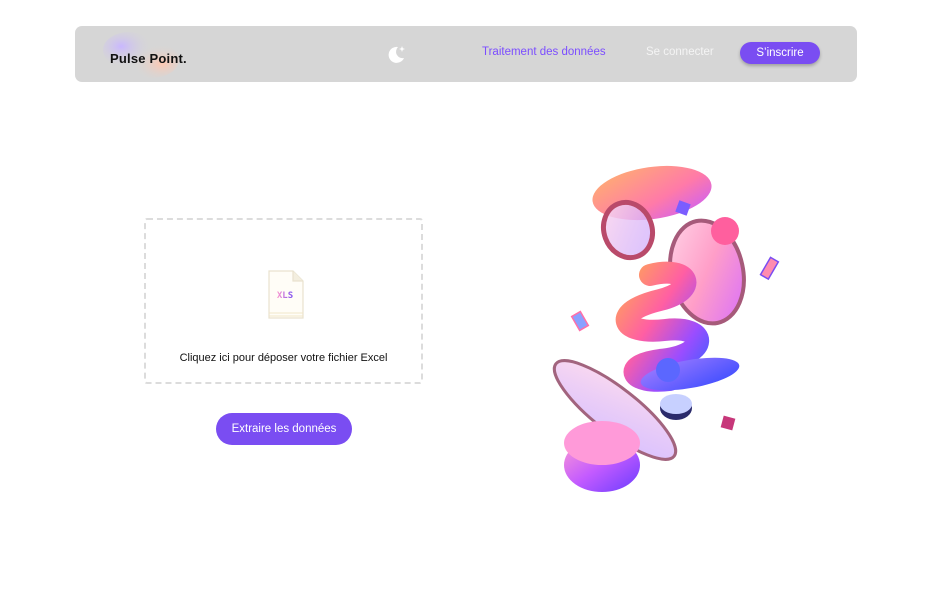 The image size is (935, 603). I want to click on nav-link-login: Se connecter, so click(680, 52).